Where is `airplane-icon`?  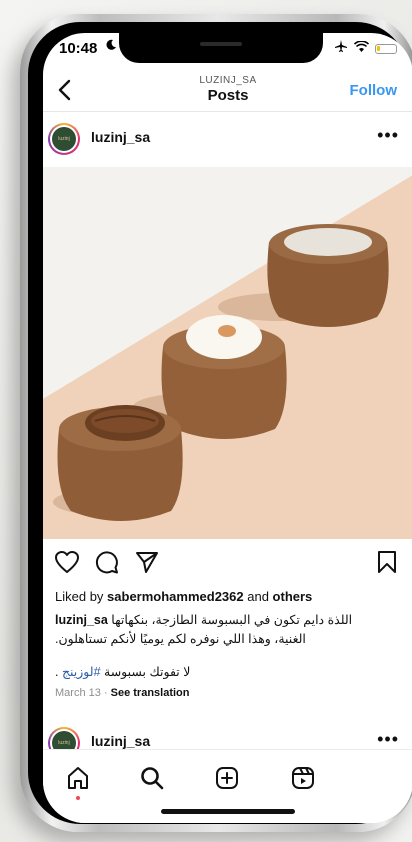 airplane-icon is located at coordinates (341, 48).